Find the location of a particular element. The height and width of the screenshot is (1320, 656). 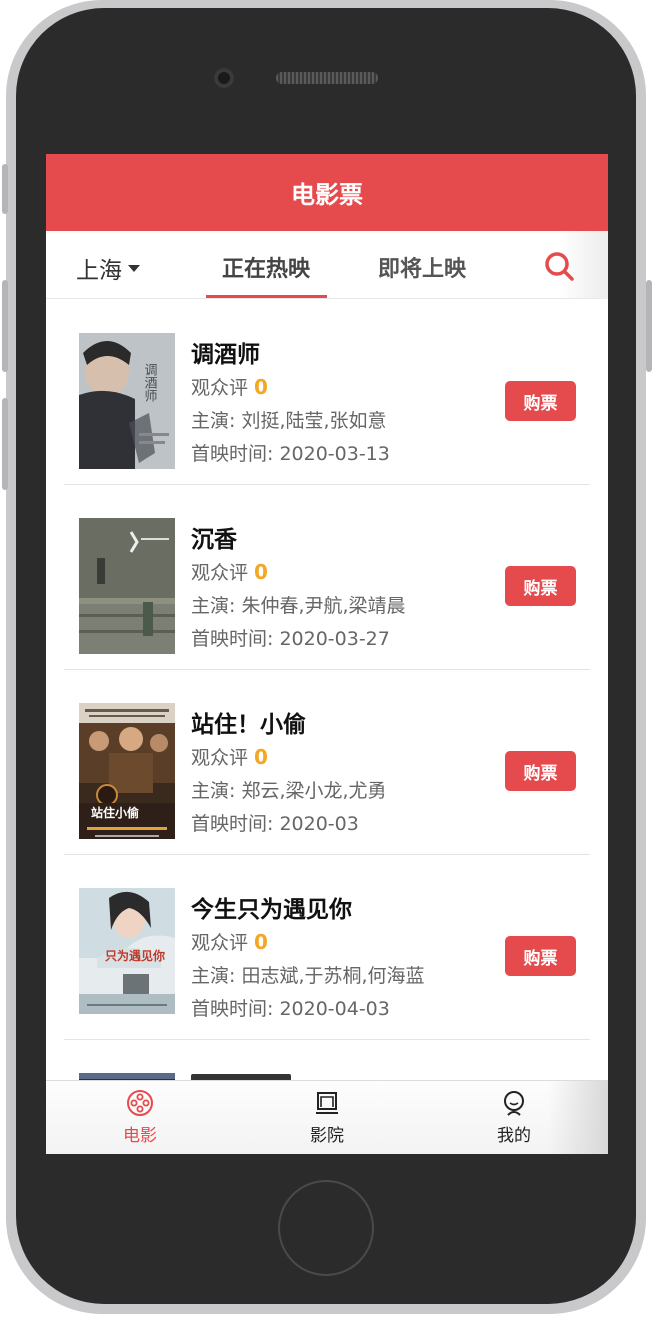

tab-label: 电影 is located at coordinates (140, 1136).